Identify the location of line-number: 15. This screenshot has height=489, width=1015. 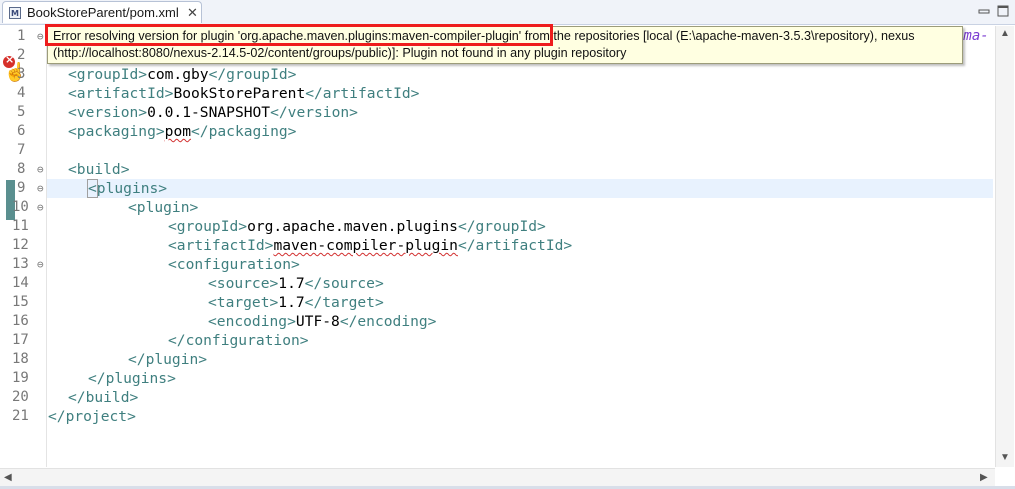
(20, 302).